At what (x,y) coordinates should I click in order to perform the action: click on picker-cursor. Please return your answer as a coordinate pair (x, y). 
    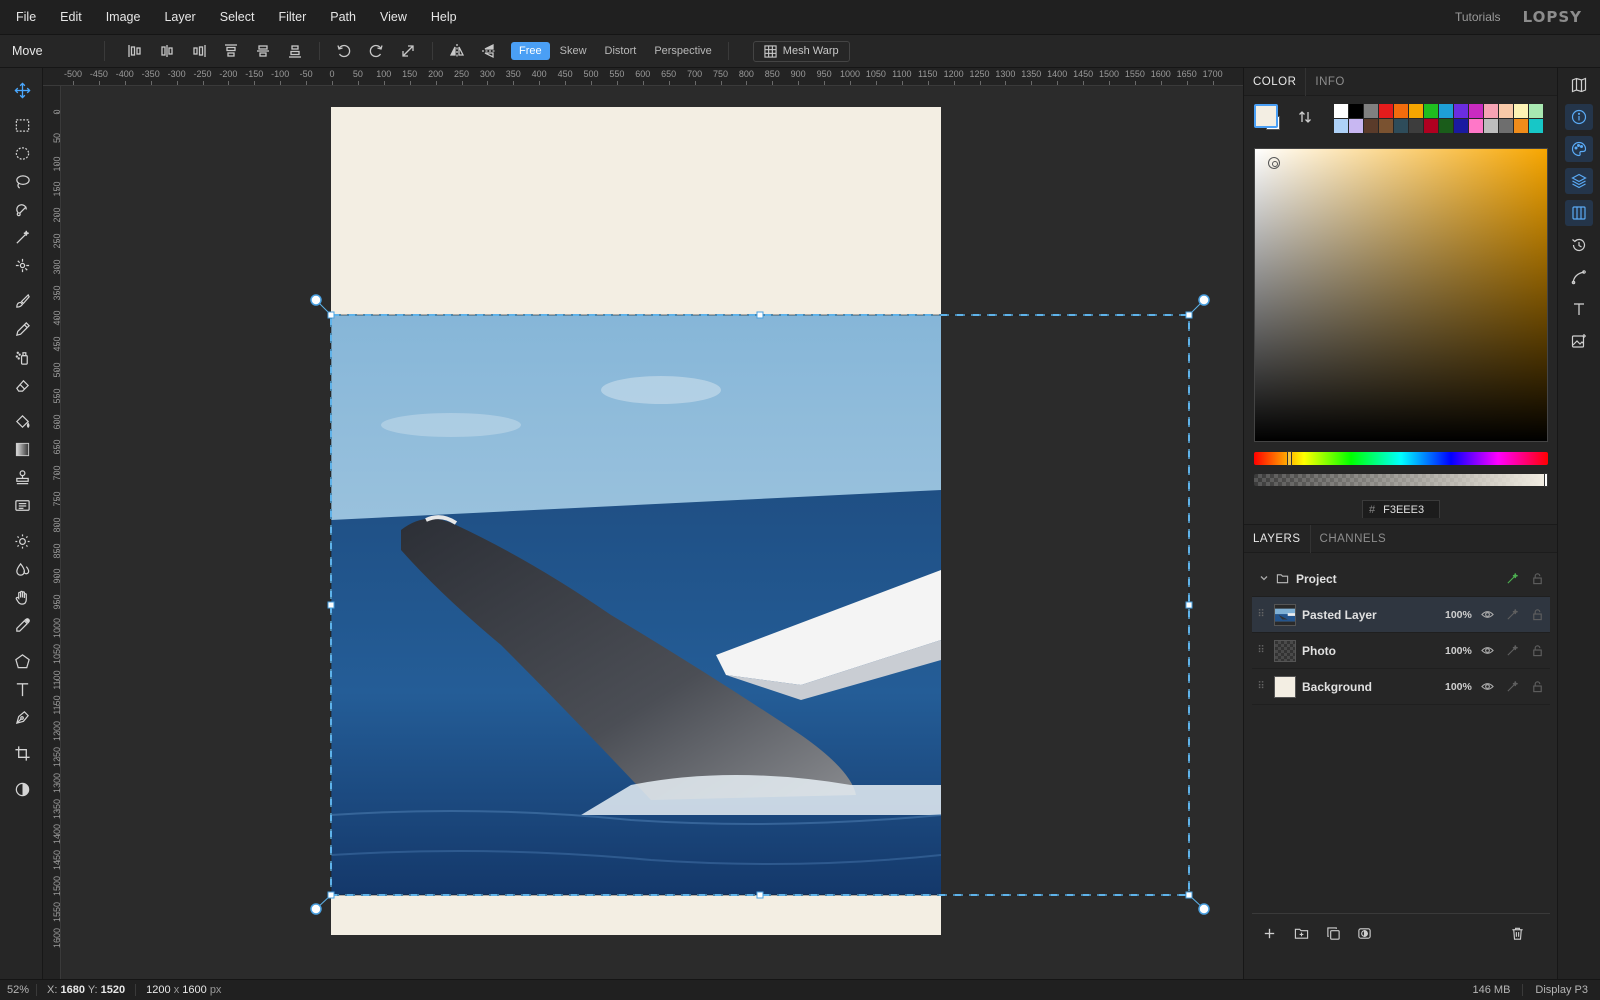
    Looking at the image, I should click on (1274, 163).